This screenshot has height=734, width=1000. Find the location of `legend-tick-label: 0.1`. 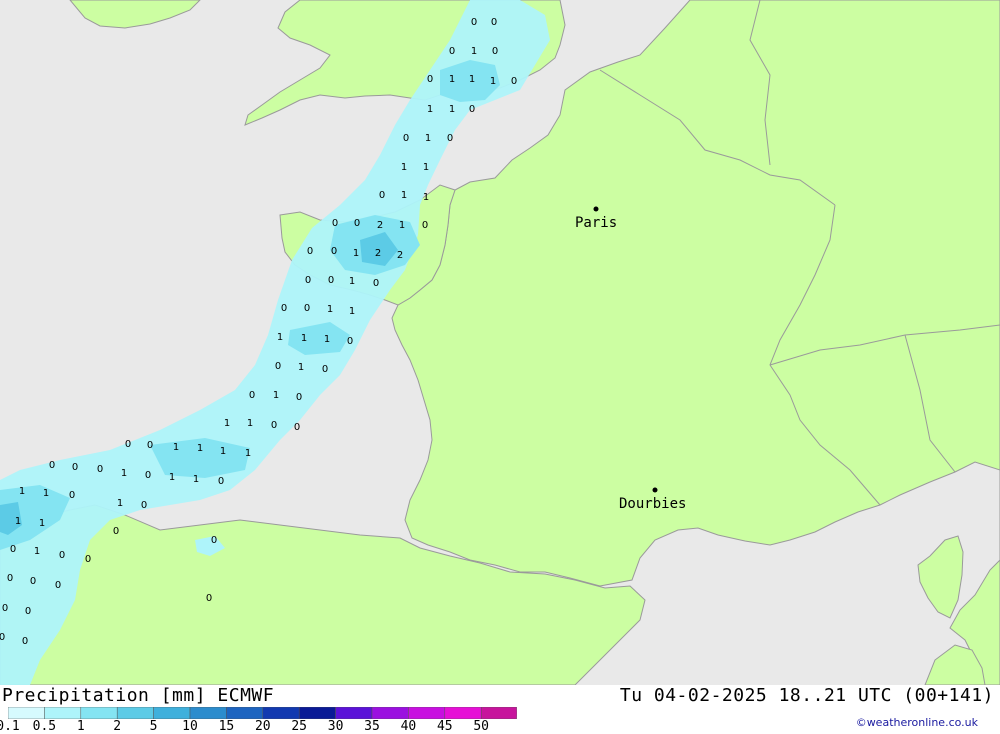

legend-tick-label: 0.1 is located at coordinates (10, 726).